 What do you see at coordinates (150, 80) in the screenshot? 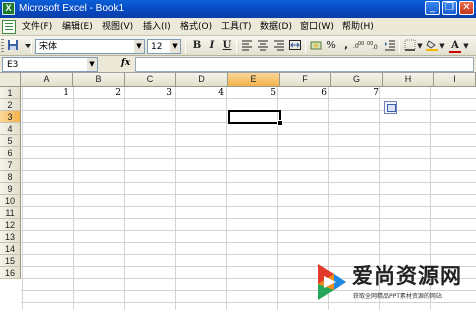
I see `column-header-c: C` at bounding box center [150, 80].